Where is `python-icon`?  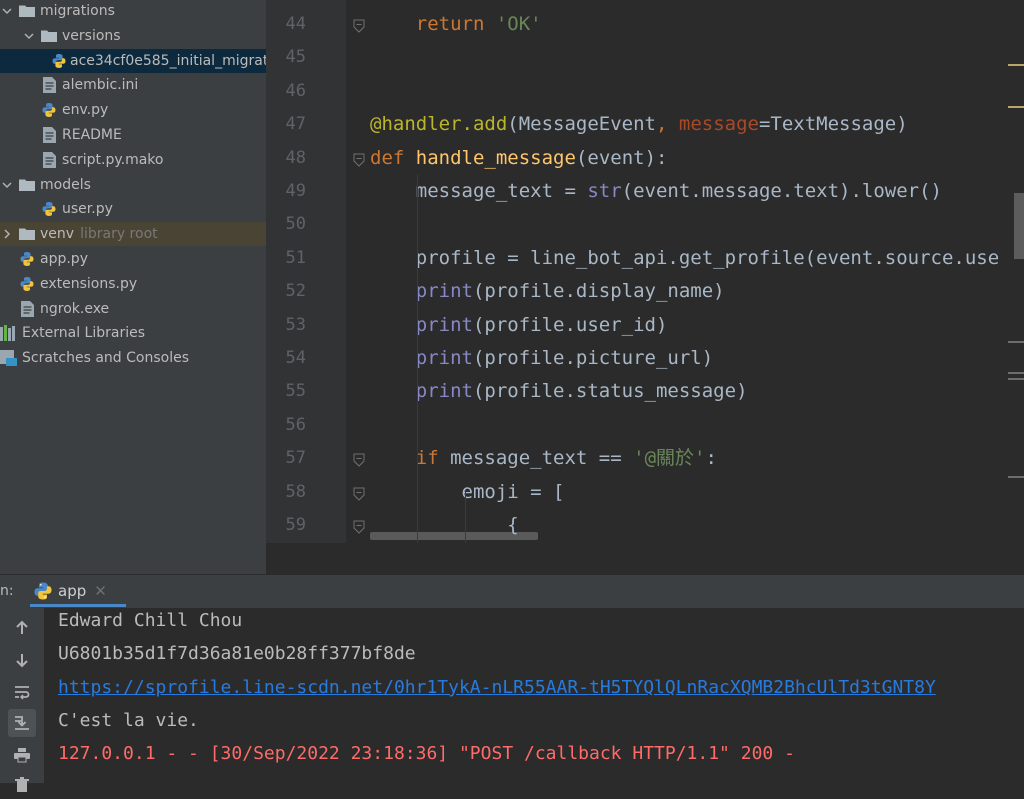 python-icon is located at coordinates (43, 591).